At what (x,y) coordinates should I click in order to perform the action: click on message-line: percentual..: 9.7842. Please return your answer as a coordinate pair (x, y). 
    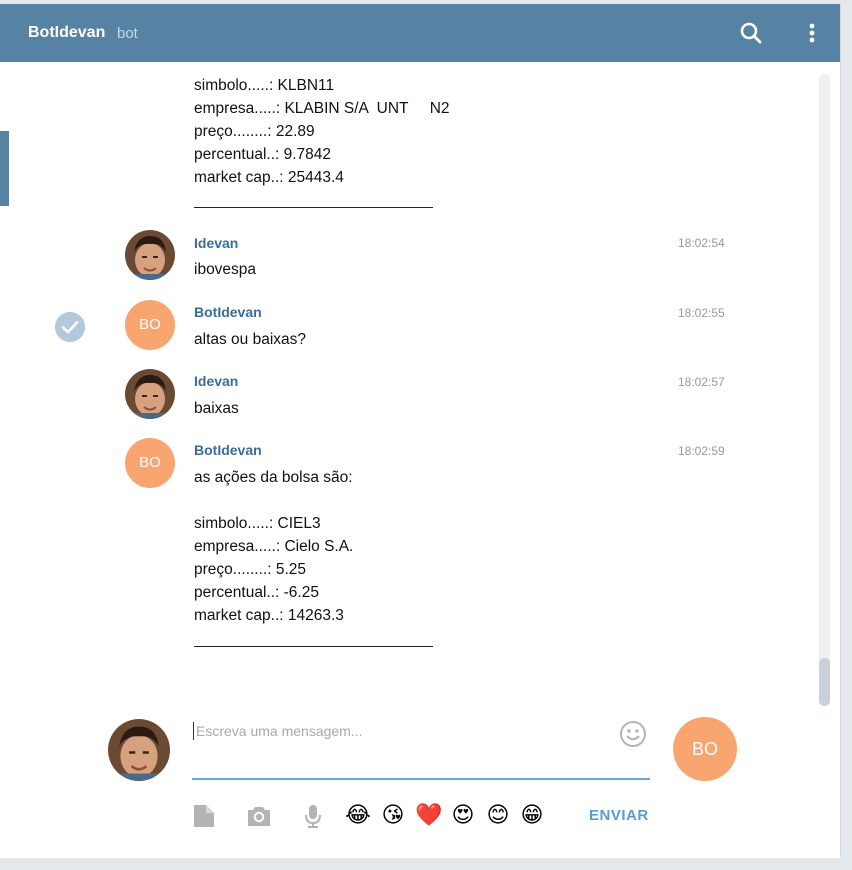
    Looking at the image, I should click on (263, 154).